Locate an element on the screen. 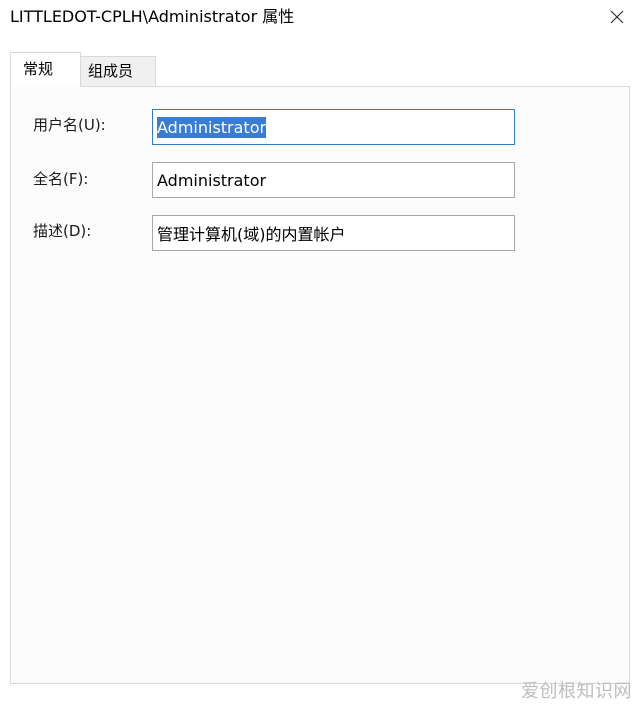  fullname-label: 全名(F): is located at coordinates (61, 179).